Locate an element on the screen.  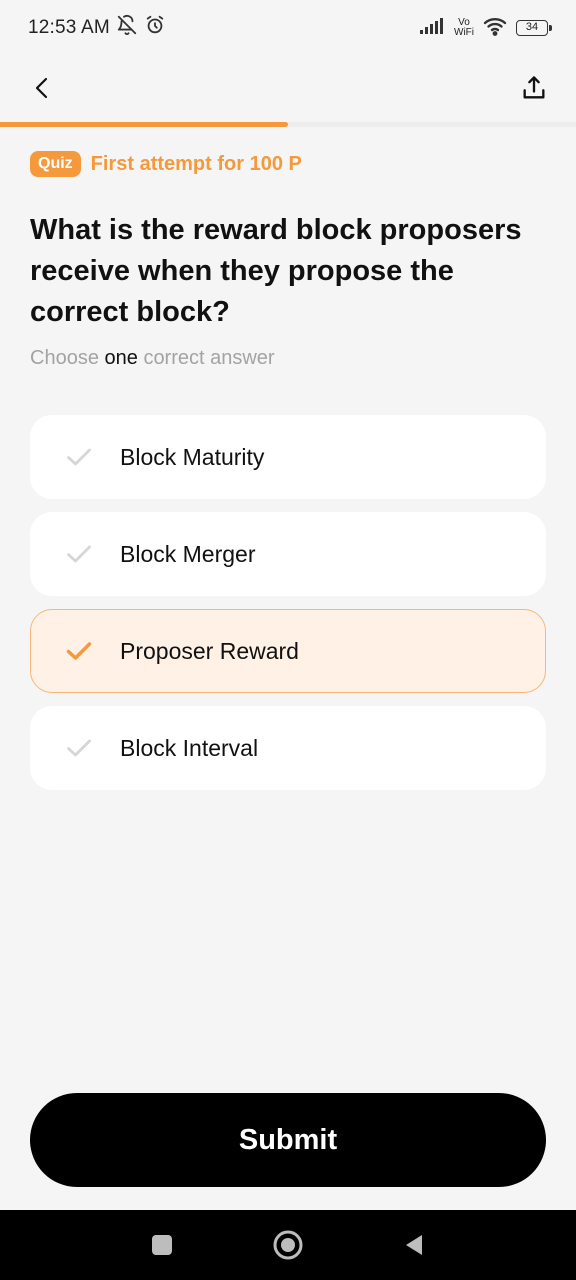
answer-option-label: Block Merger is located at coordinates (188, 553).